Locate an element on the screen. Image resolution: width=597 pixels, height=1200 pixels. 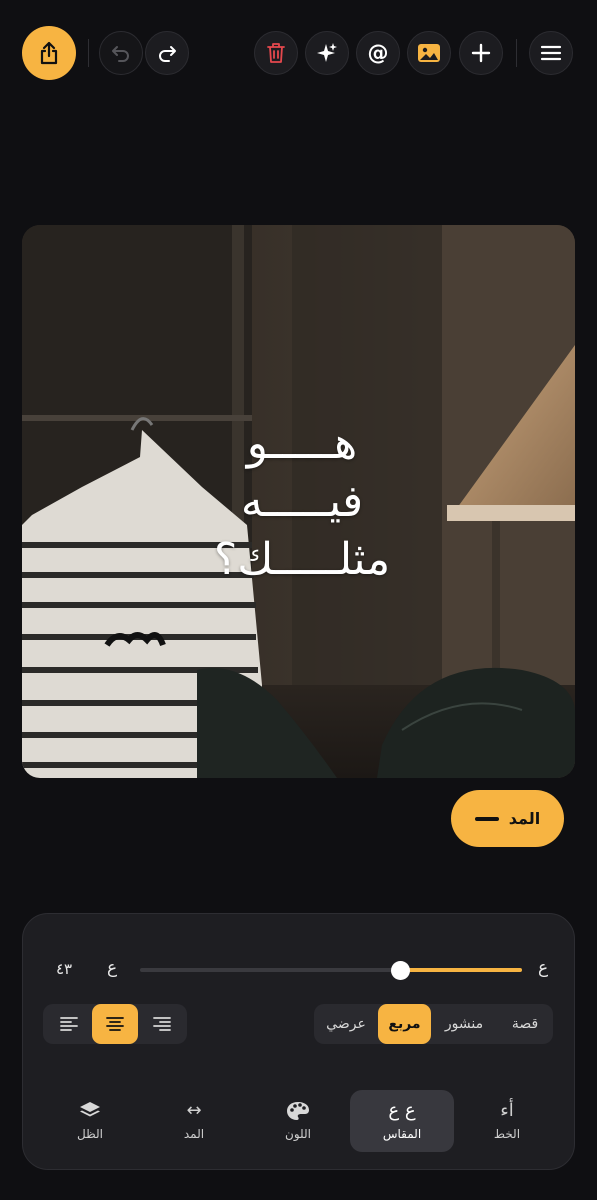
canvas-text-line: هـــــو is located at coordinates (302, 443).